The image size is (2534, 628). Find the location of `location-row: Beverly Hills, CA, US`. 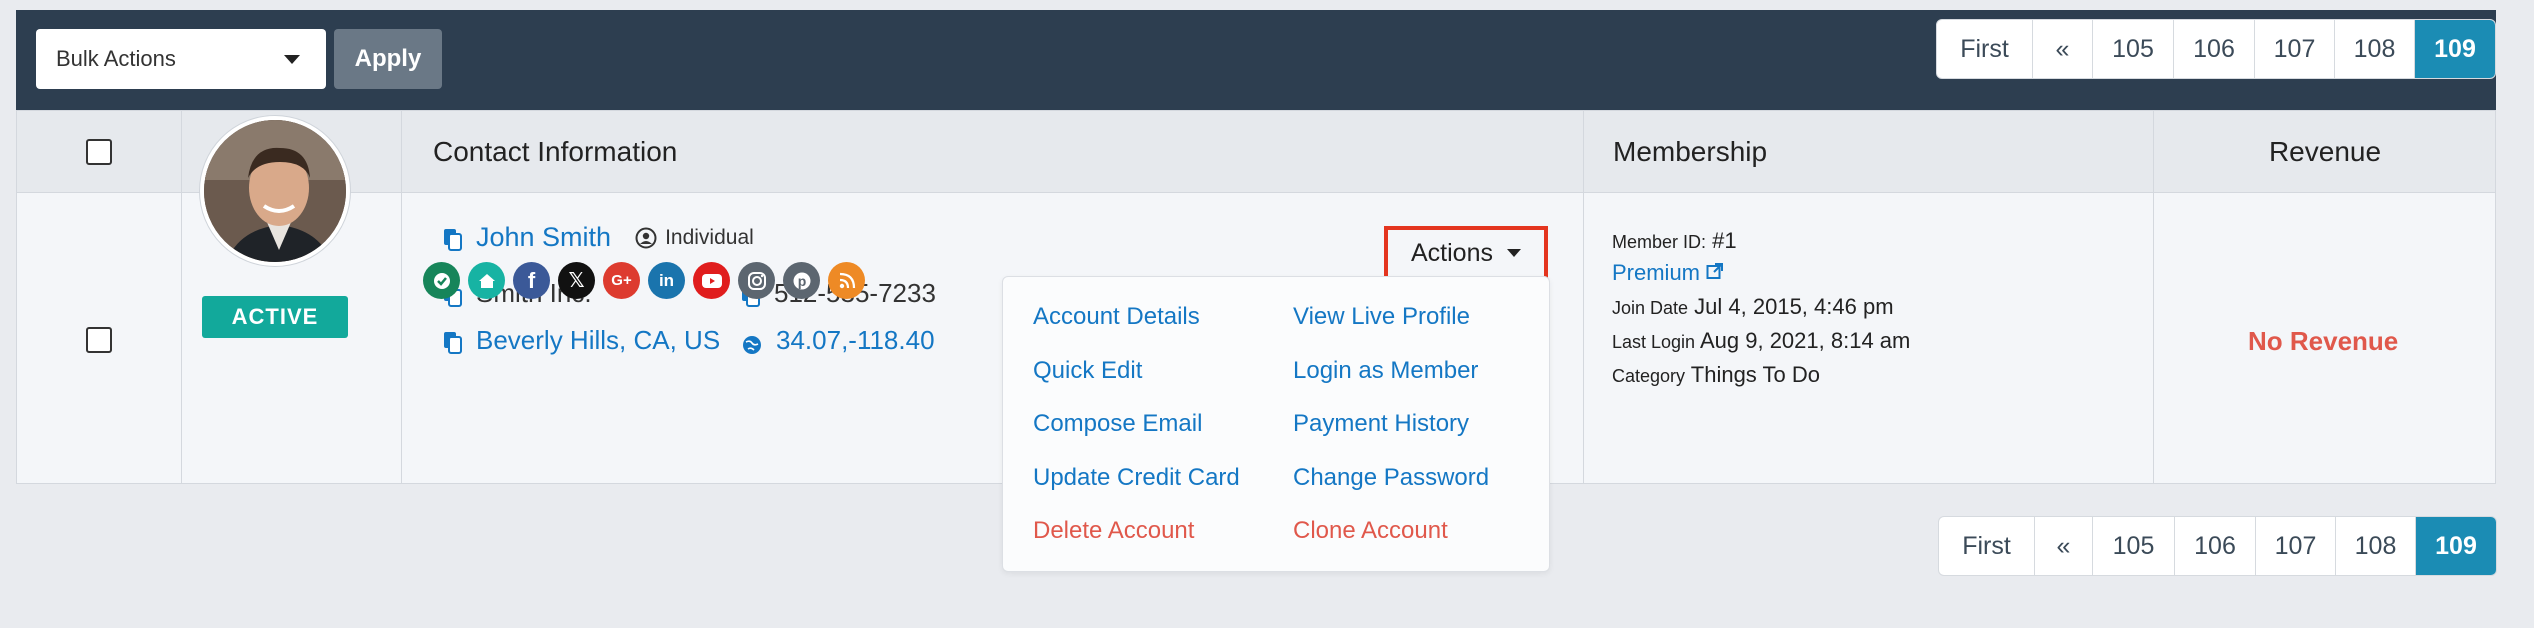

location-row: Beverly Hills, CA, US is located at coordinates (582, 340).